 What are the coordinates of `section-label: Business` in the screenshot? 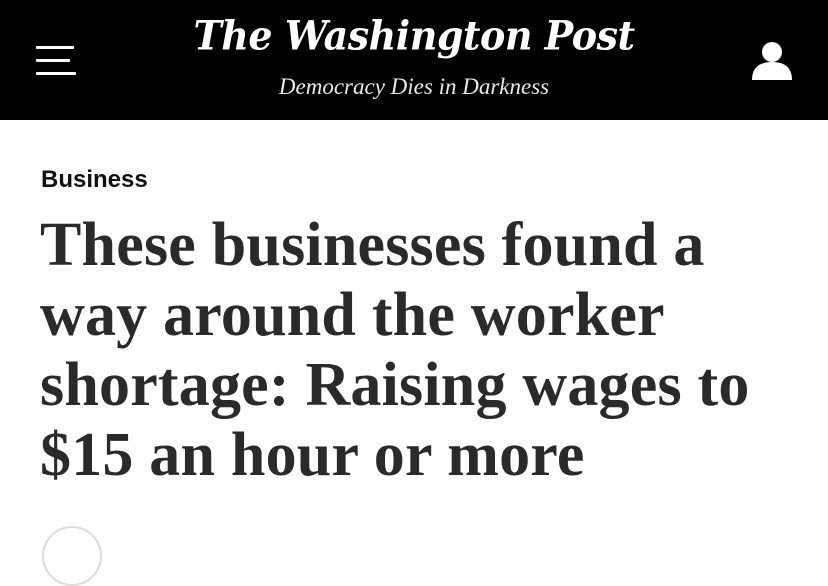 It's located at (94, 180).